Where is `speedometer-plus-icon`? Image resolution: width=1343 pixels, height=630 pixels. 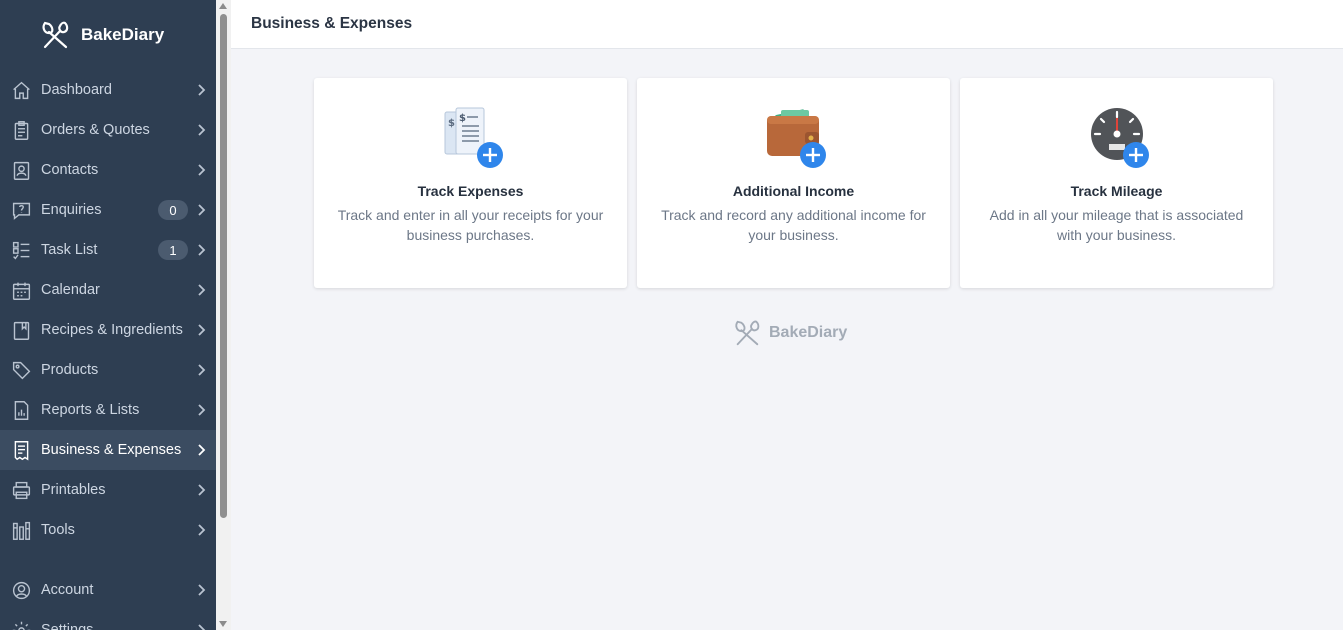
speedometer-plus-icon is located at coordinates (1117, 137).